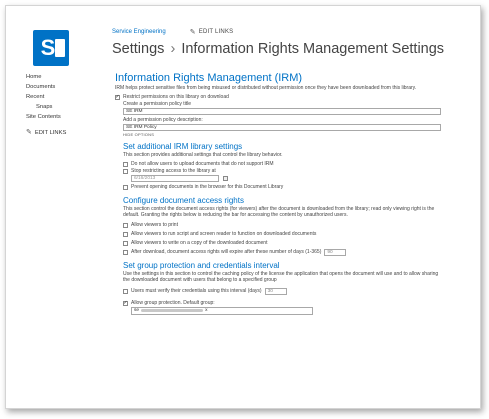 The width and height of the screenshot is (489, 419). What do you see at coordinates (137, 310) in the screenshot?
I see `group-prefix: se` at bounding box center [137, 310].